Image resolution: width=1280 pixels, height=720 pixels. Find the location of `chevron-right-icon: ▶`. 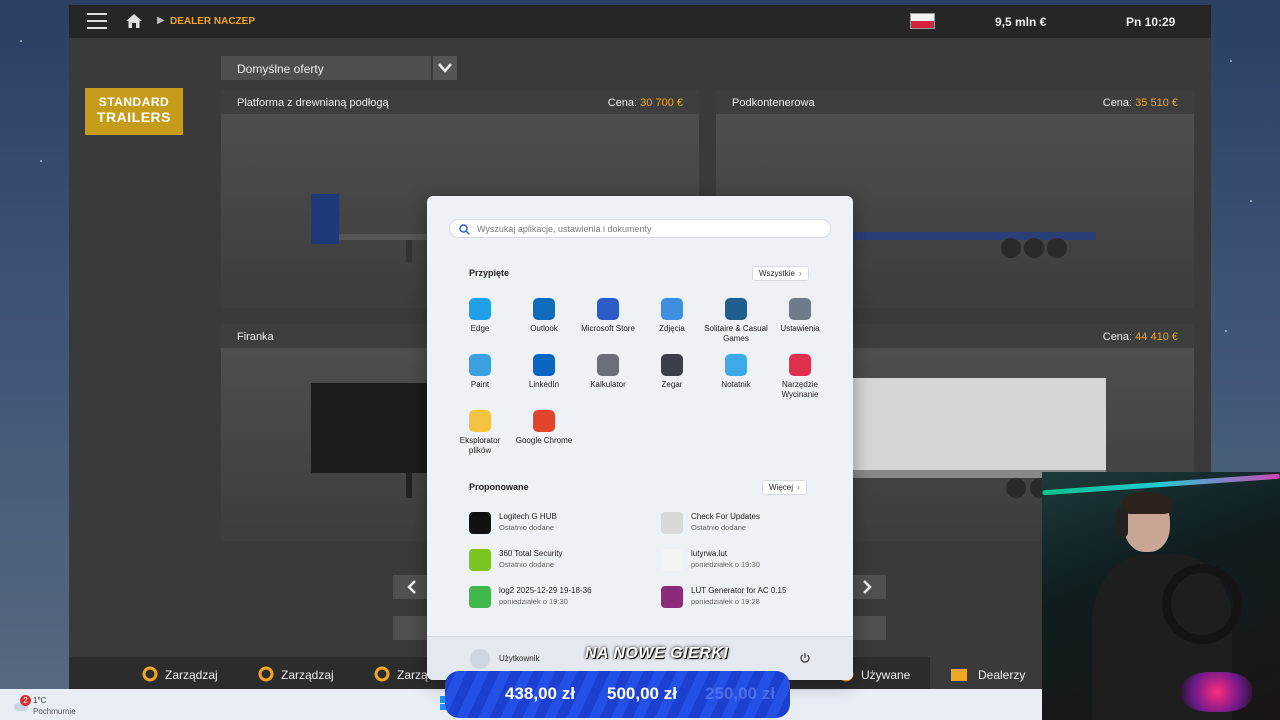

chevron-right-icon: ▶ is located at coordinates (161, 20).